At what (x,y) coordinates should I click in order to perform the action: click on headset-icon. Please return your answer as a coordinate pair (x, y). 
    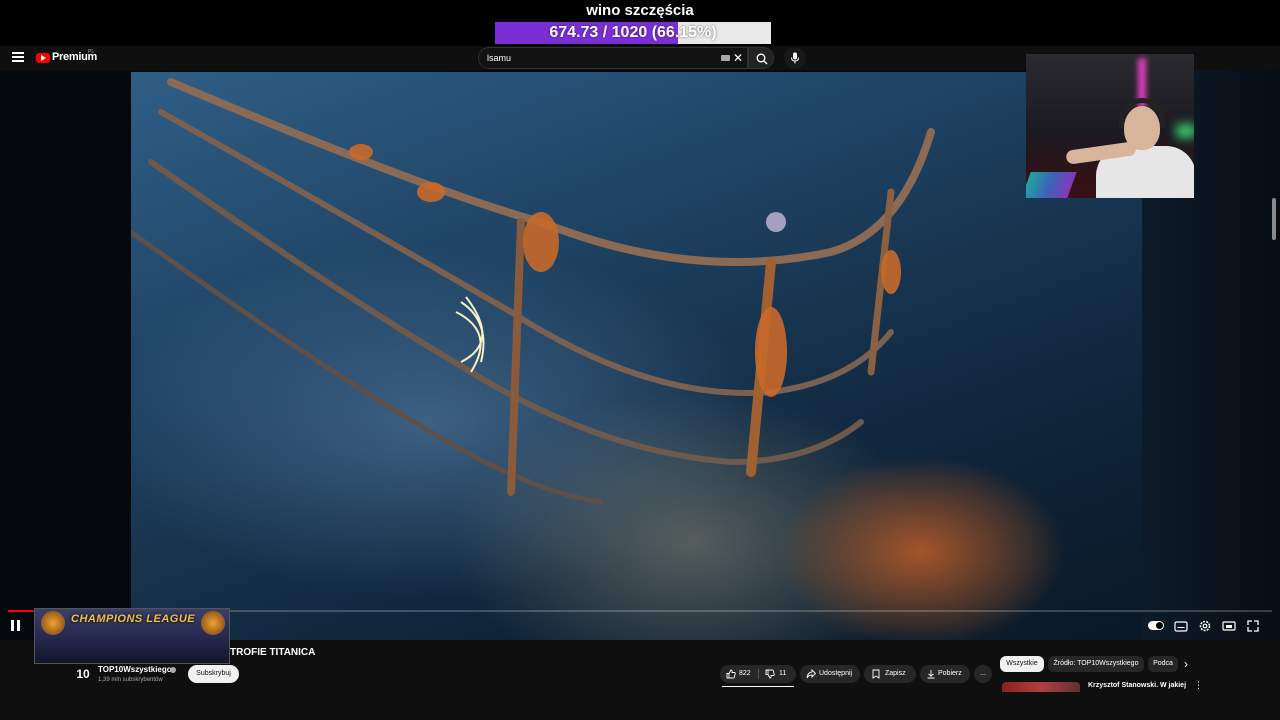
    Looking at the image, I should click on (1142, 113).